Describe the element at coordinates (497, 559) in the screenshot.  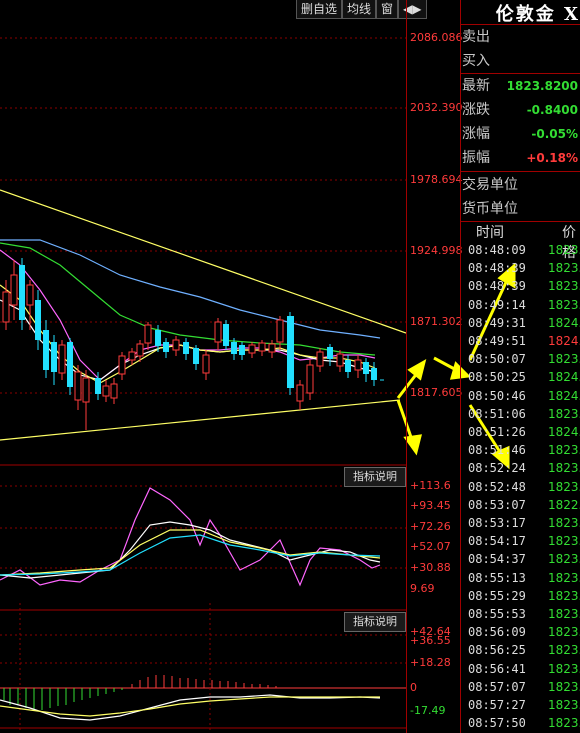
I see `tick-time: 08:54:37` at that location.